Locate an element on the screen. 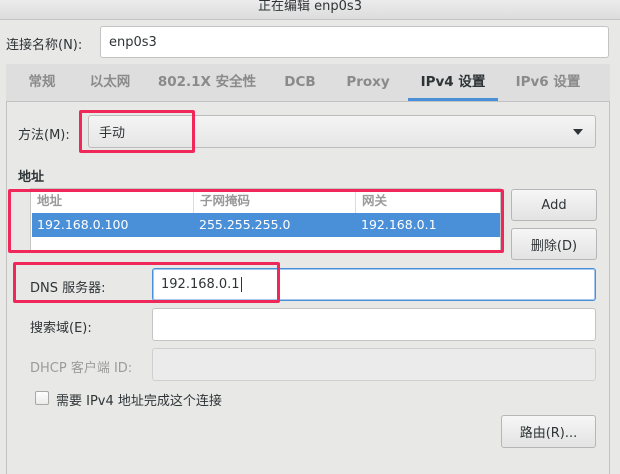 Image resolution: width=620 pixels, height=474 pixels. require-ipv4-label: 需要 IPv4 地址完成这个连接 is located at coordinates (139, 399).